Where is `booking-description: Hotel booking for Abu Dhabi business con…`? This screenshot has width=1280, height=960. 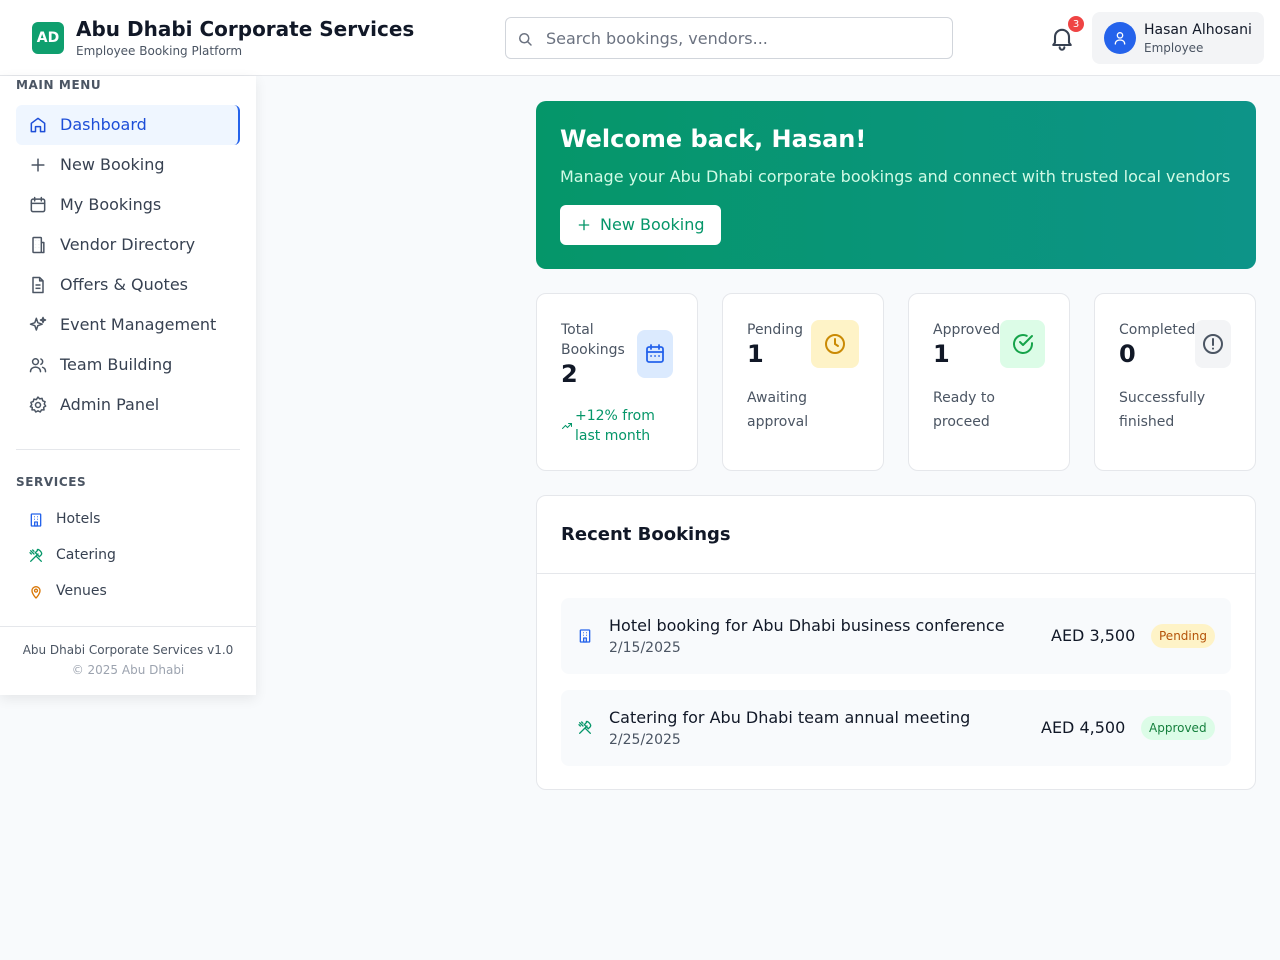
booking-description: Hotel booking for Abu Dhabi business con… is located at coordinates (807, 625).